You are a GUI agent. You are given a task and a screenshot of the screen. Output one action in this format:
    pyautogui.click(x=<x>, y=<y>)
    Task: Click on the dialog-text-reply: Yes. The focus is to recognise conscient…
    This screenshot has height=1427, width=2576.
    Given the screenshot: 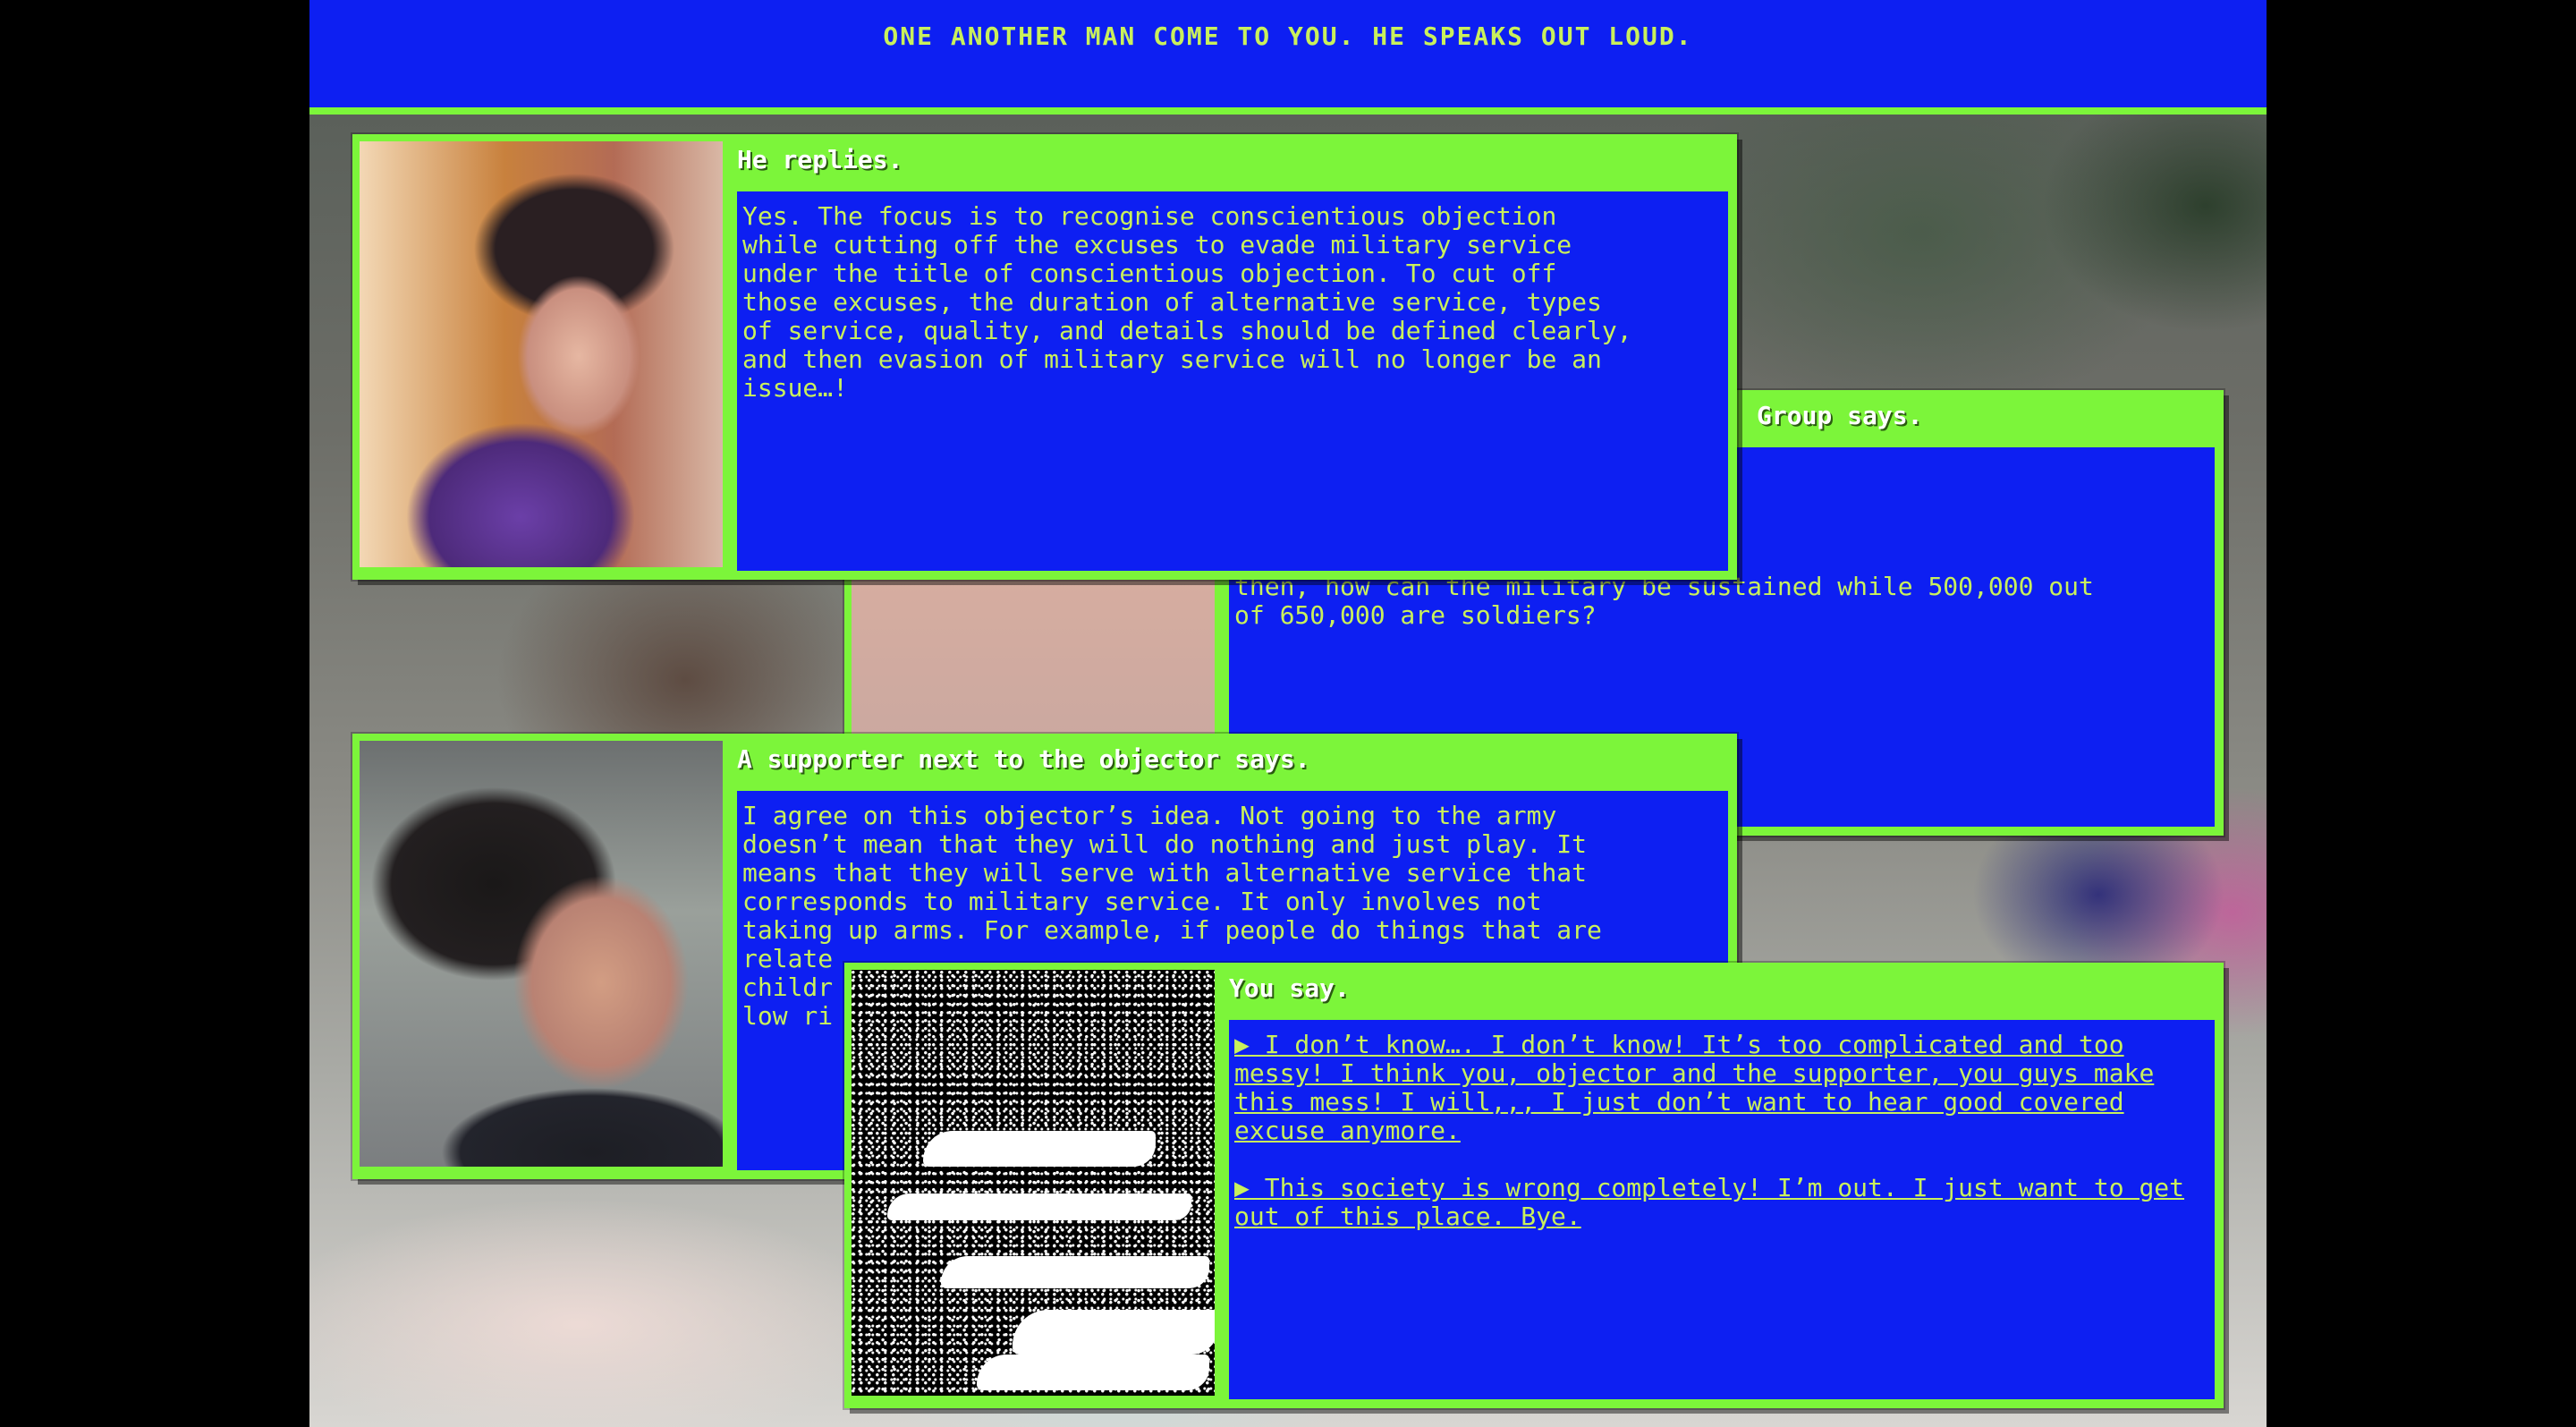 What is the action you would take?
    pyautogui.click(x=1232, y=381)
    